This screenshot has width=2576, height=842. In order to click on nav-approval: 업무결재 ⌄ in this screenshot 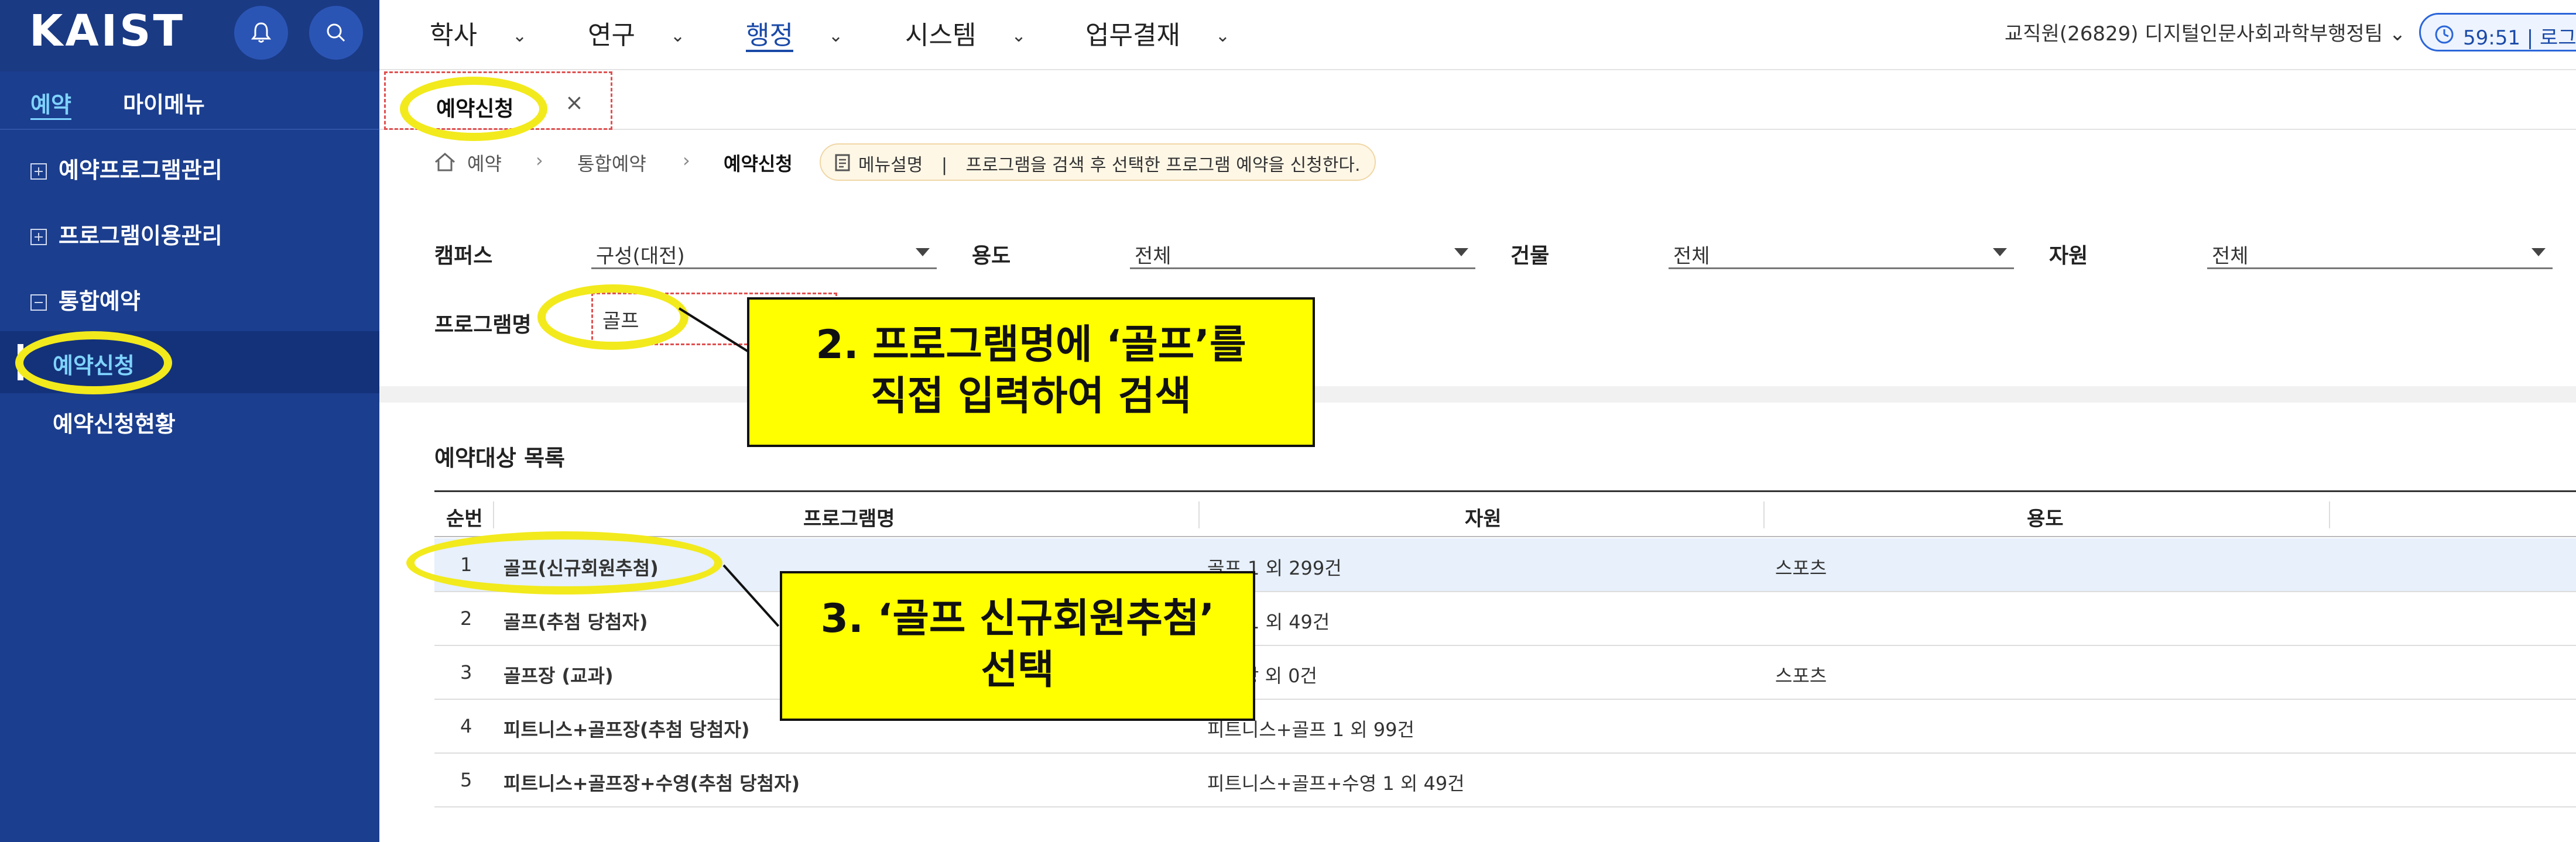, I will do `click(1157, 32)`.